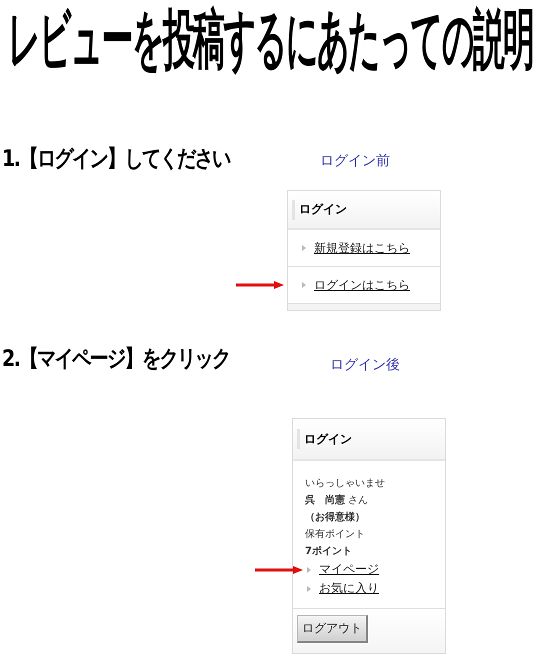 Image resolution: width=558 pixels, height=657 pixels. I want to click on welcome-text: いらっしゃいませ, so click(345, 484).